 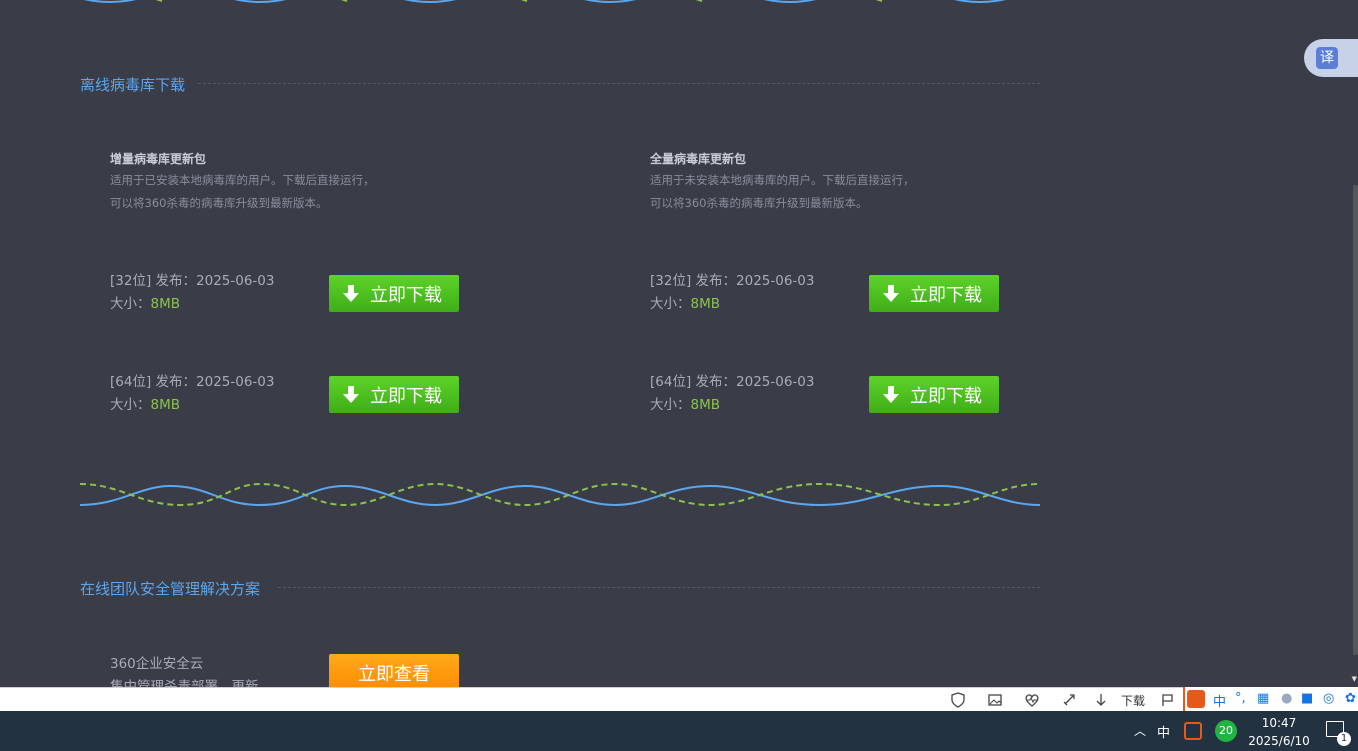 I want to click on keyboard-icon: ▦, so click(x=1263, y=698).